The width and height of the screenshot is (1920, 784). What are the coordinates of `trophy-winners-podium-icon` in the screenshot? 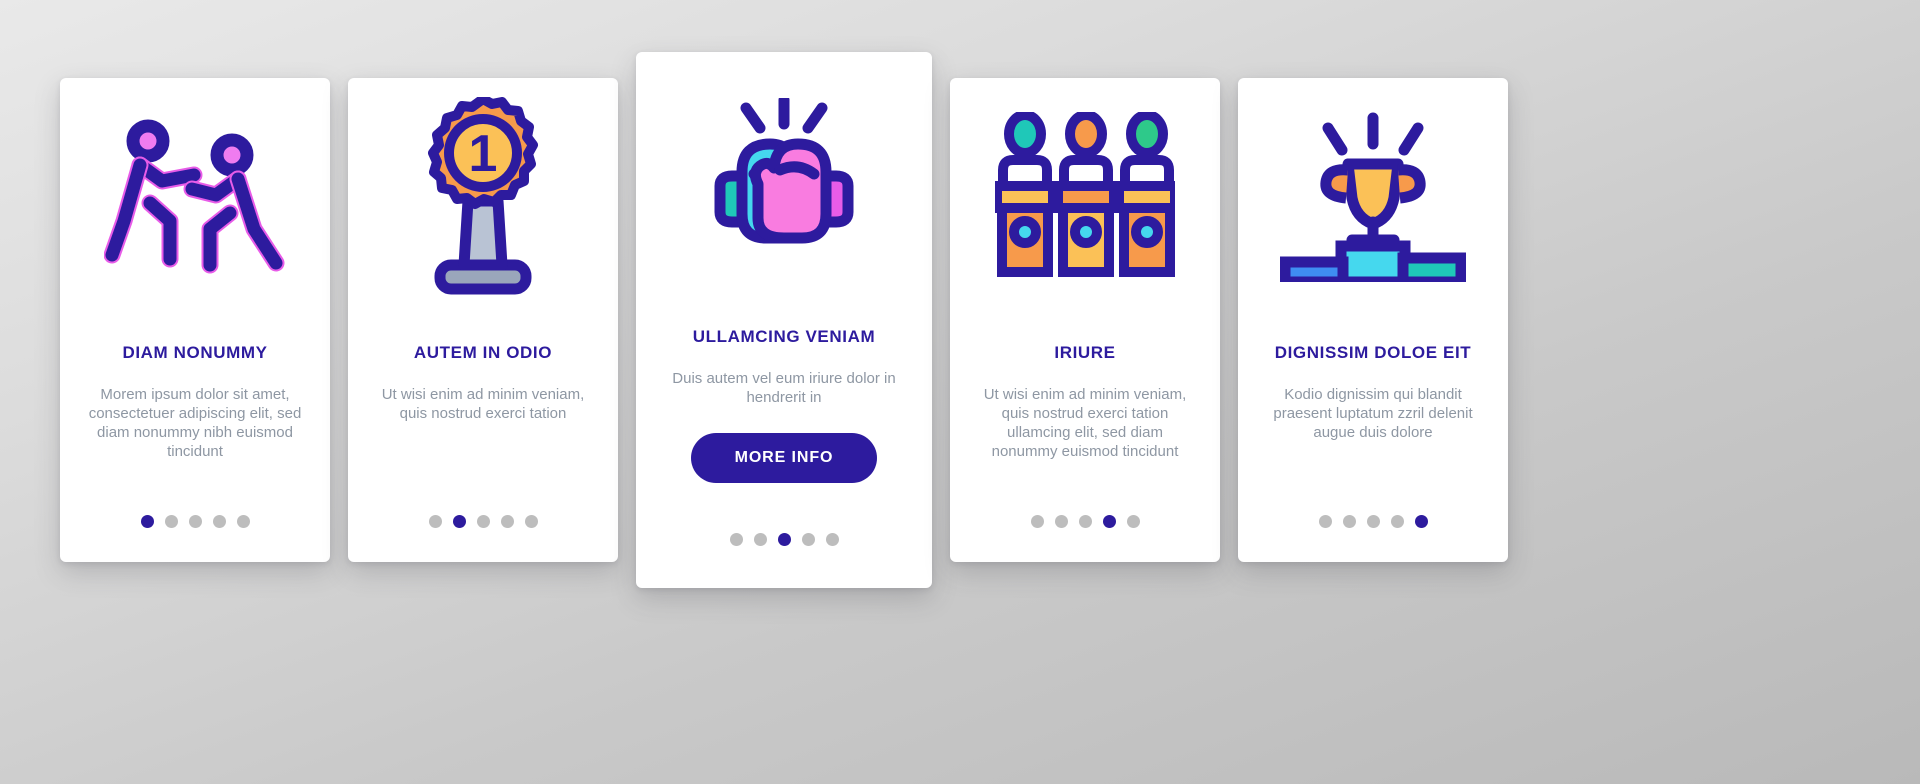 It's located at (1373, 197).